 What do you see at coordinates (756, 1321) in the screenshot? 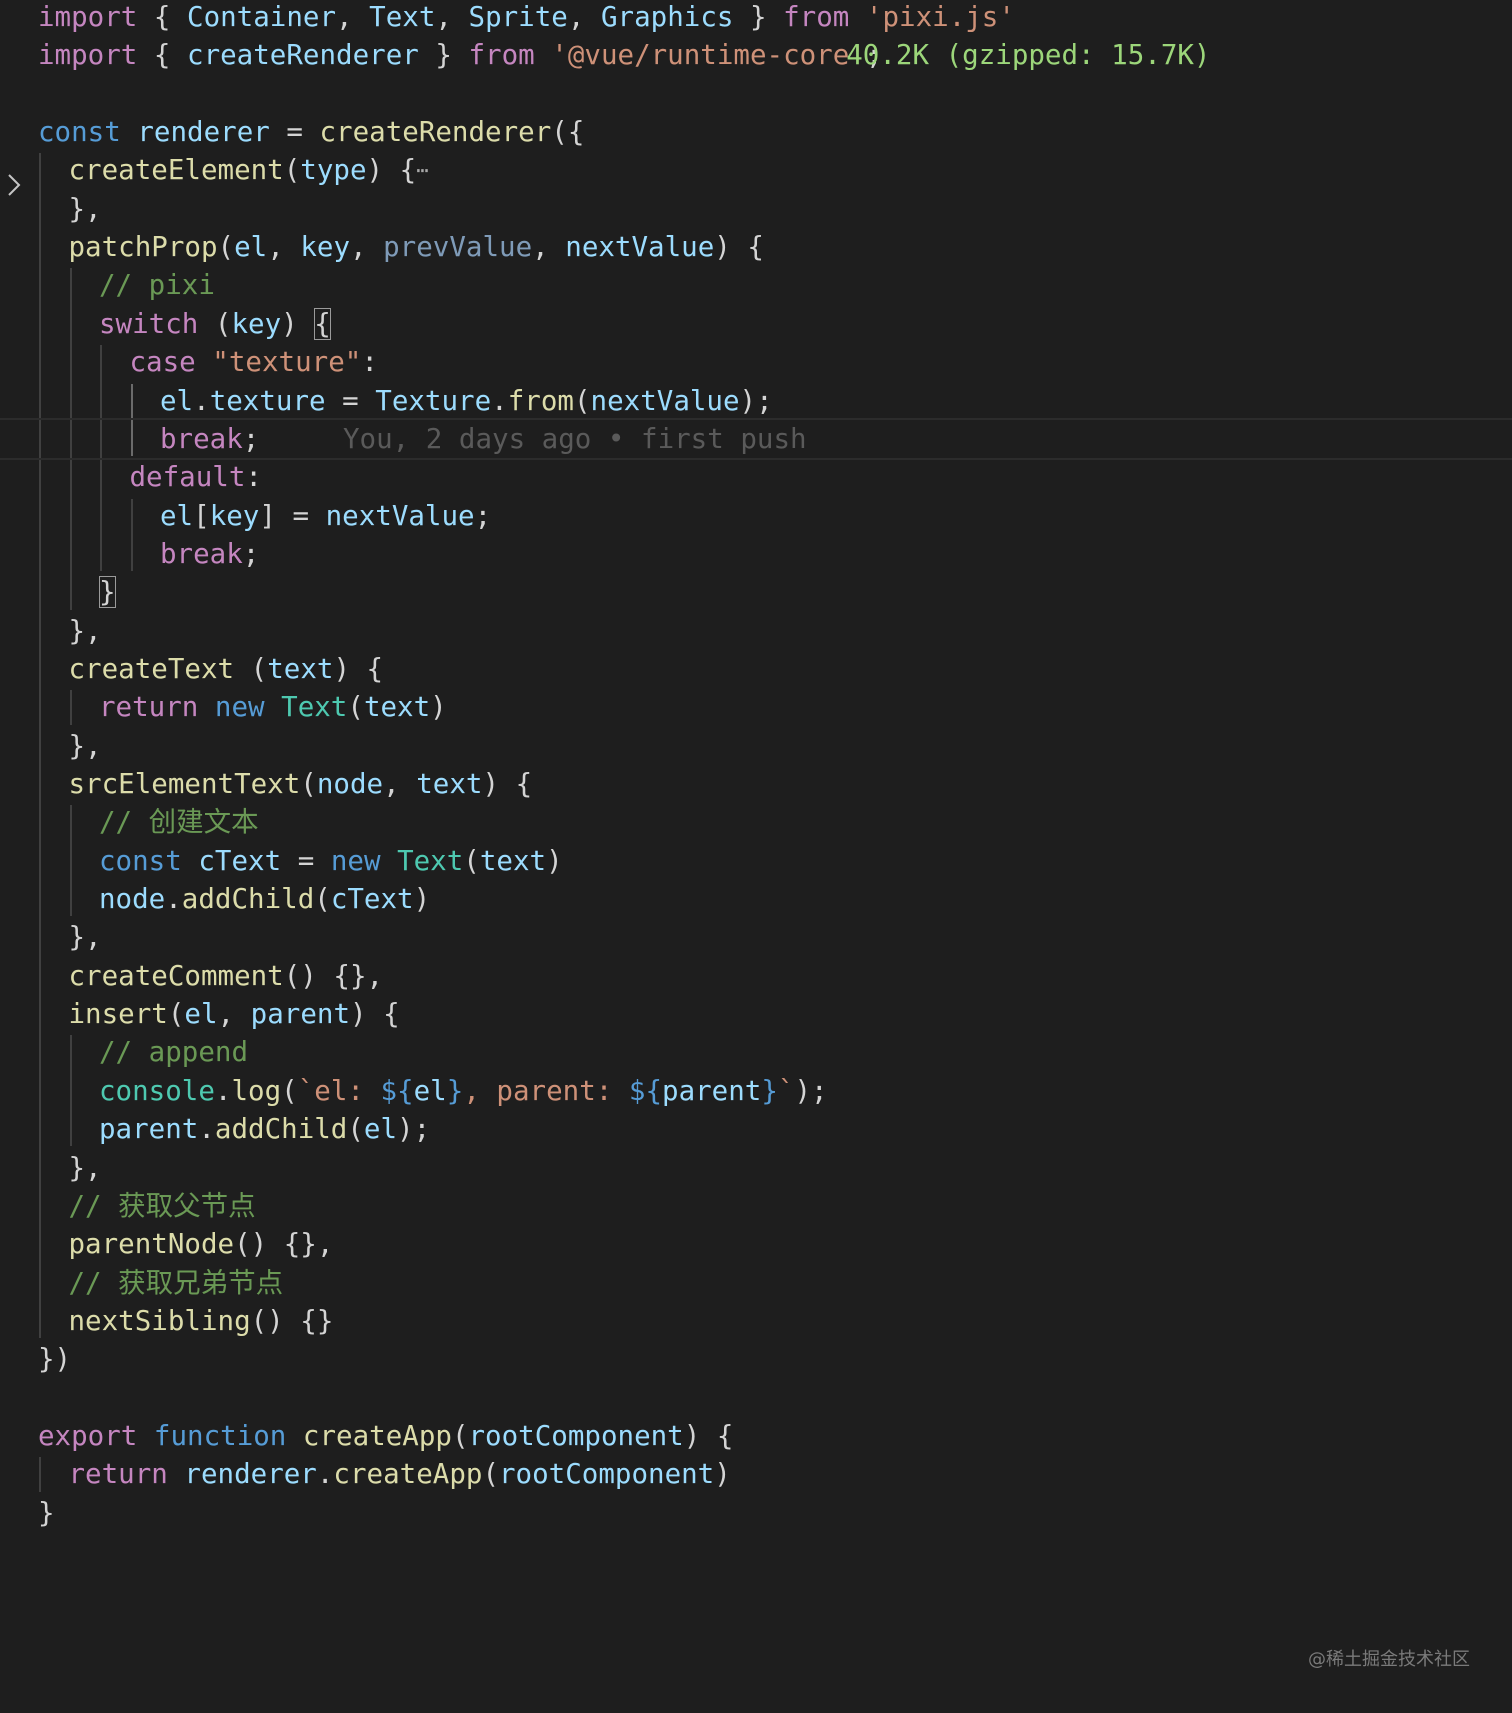
I see `code-line: nextSibling() {}` at bounding box center [756, 1321].